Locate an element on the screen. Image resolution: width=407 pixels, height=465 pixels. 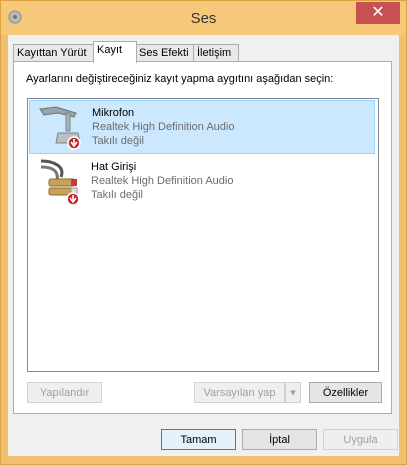
apply-button: Uygula is located at coordinates (360, 439).